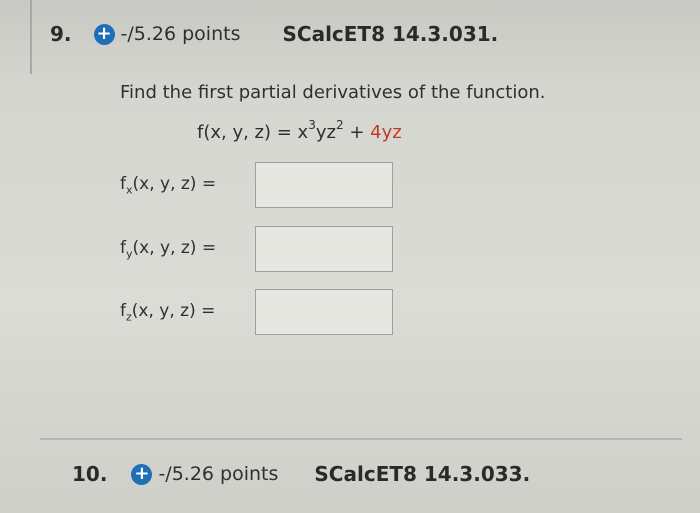  I want to click on question-id: SCalcET8 14.3.033., so click(422, 474).